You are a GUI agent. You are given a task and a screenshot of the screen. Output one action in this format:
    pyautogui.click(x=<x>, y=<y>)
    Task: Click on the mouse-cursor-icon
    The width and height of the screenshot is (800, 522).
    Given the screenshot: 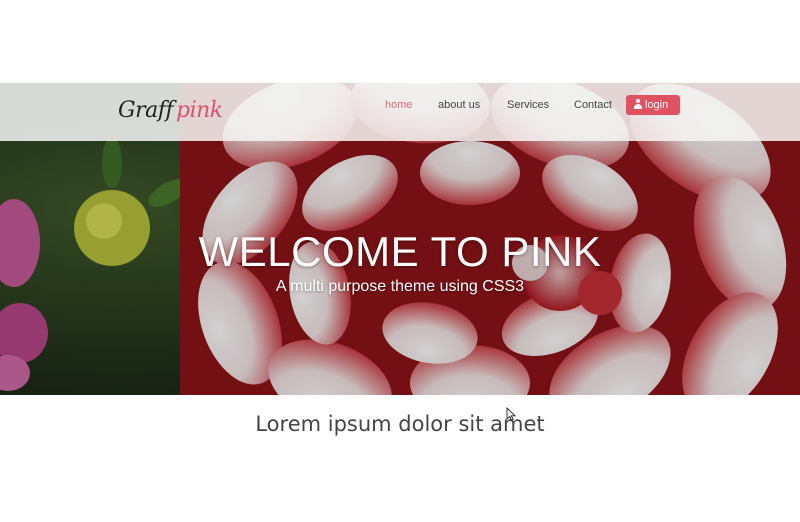 What is the action you would take?
    pyautogui.click(x=511, y=414)
    